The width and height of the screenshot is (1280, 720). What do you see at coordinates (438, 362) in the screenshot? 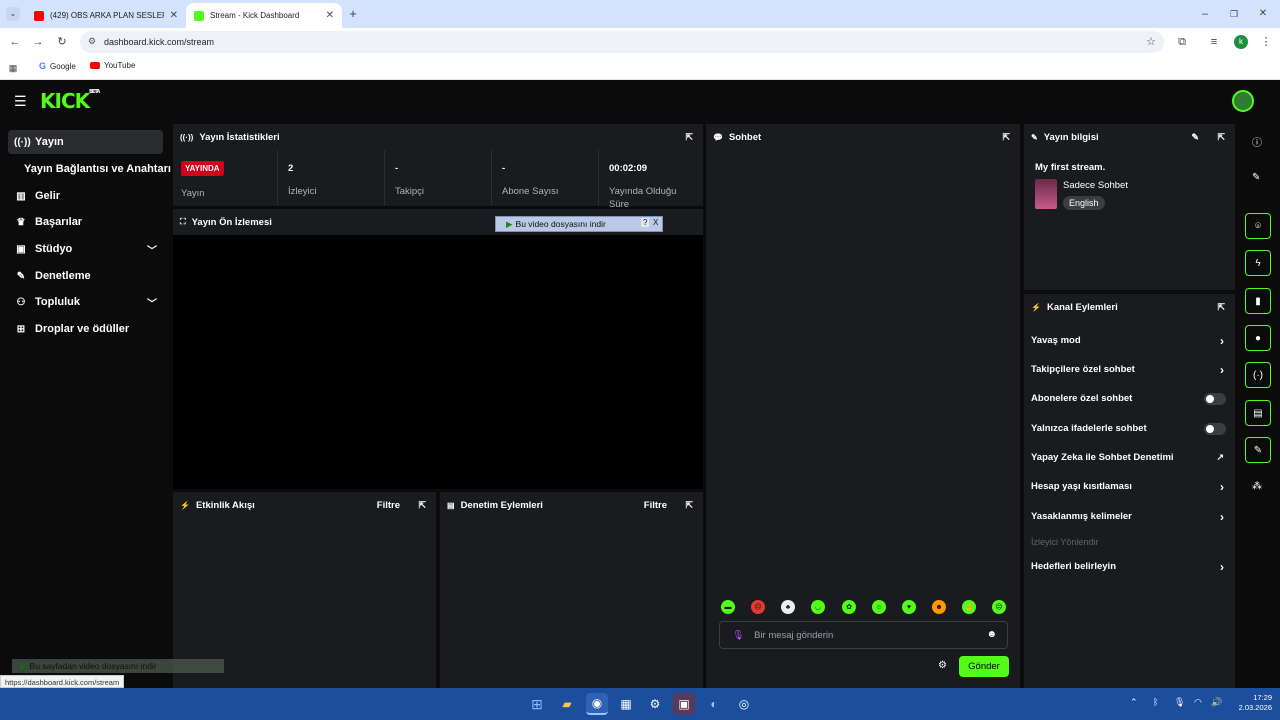
I see `stream-preview-video` at bounding box center [438, 362].